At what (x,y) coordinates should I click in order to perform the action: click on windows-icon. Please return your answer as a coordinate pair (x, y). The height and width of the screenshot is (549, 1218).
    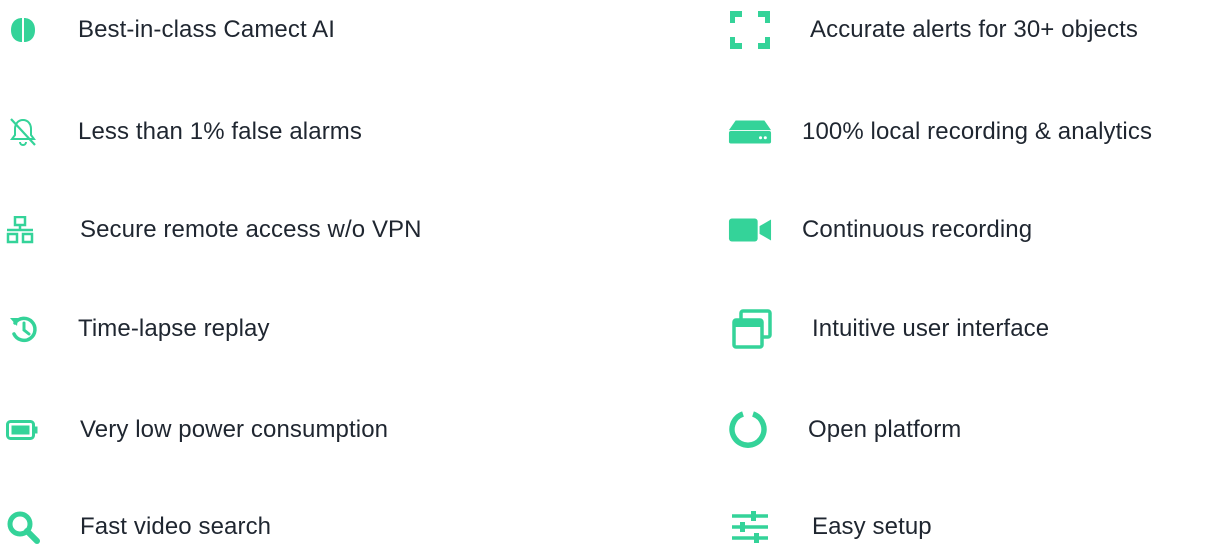
    Looking at the image, I should click on (750, 329).